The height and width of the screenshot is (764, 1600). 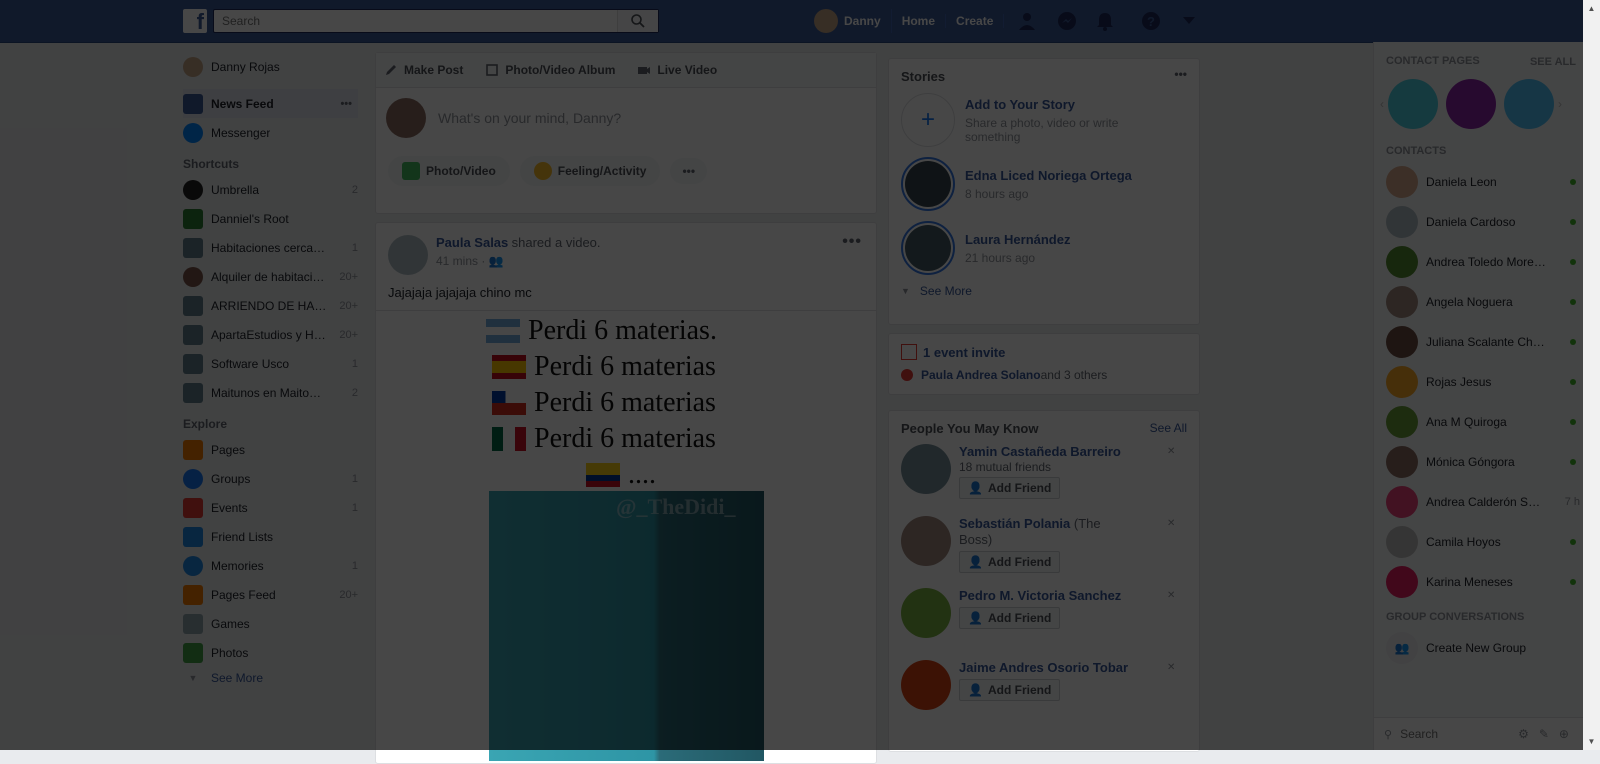 I want to click on sidebar-item-events: Events 1, so click(x=270, y=507).